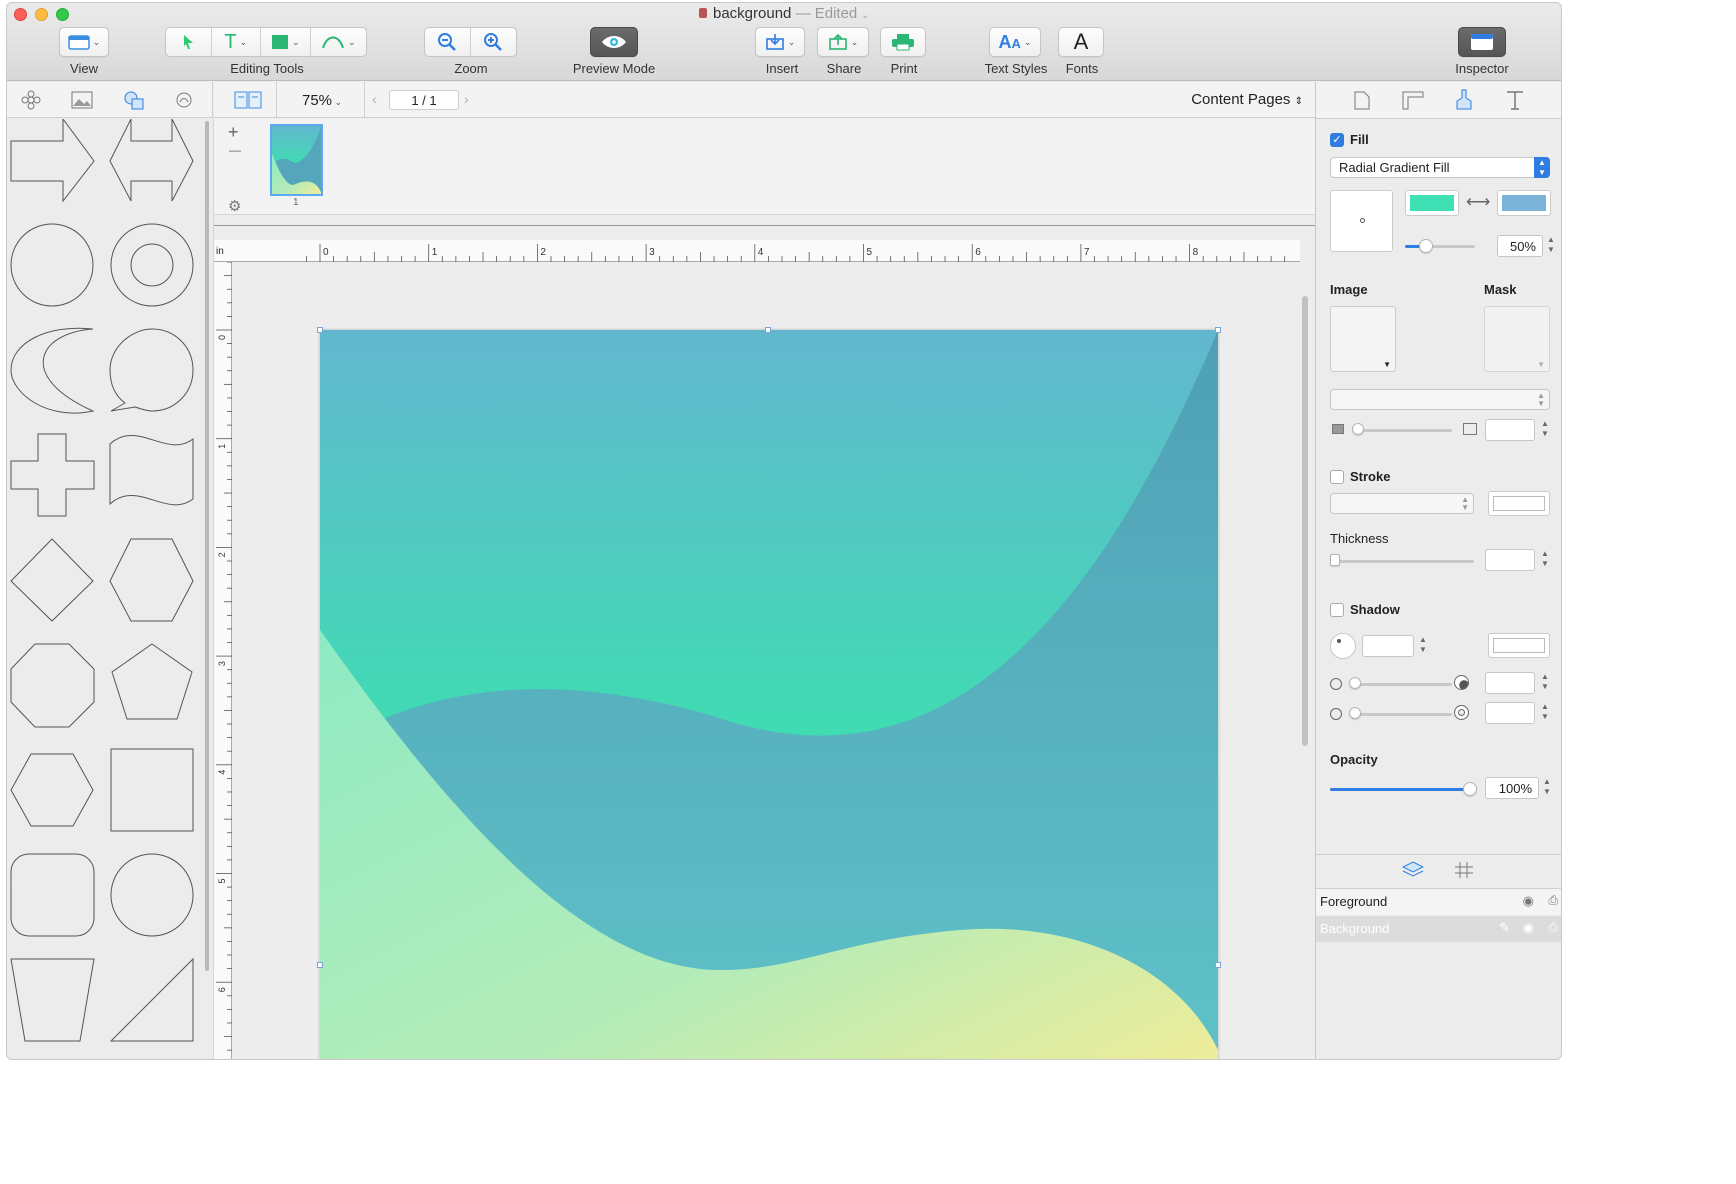 Image resolution: width=1736 pixels, height=1184 pixels. I want to click on diamond-shape, so click(52, 580).